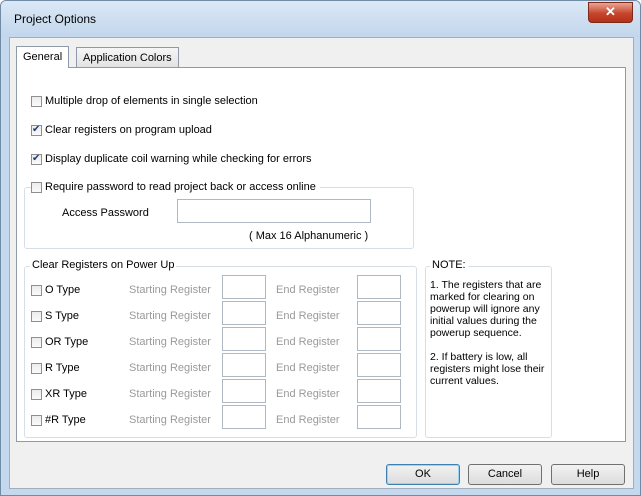 Image resolution: width=641 pixels, height=496 pixels. What do you see at coordinates (244, 391) in the screenshot?
I see `xr-type-start-input` at bounding box center [244, 391].